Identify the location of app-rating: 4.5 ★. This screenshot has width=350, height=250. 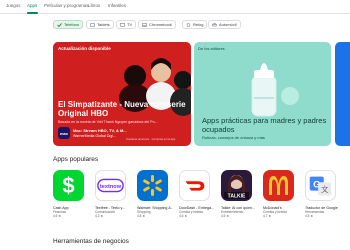
(309, 216).